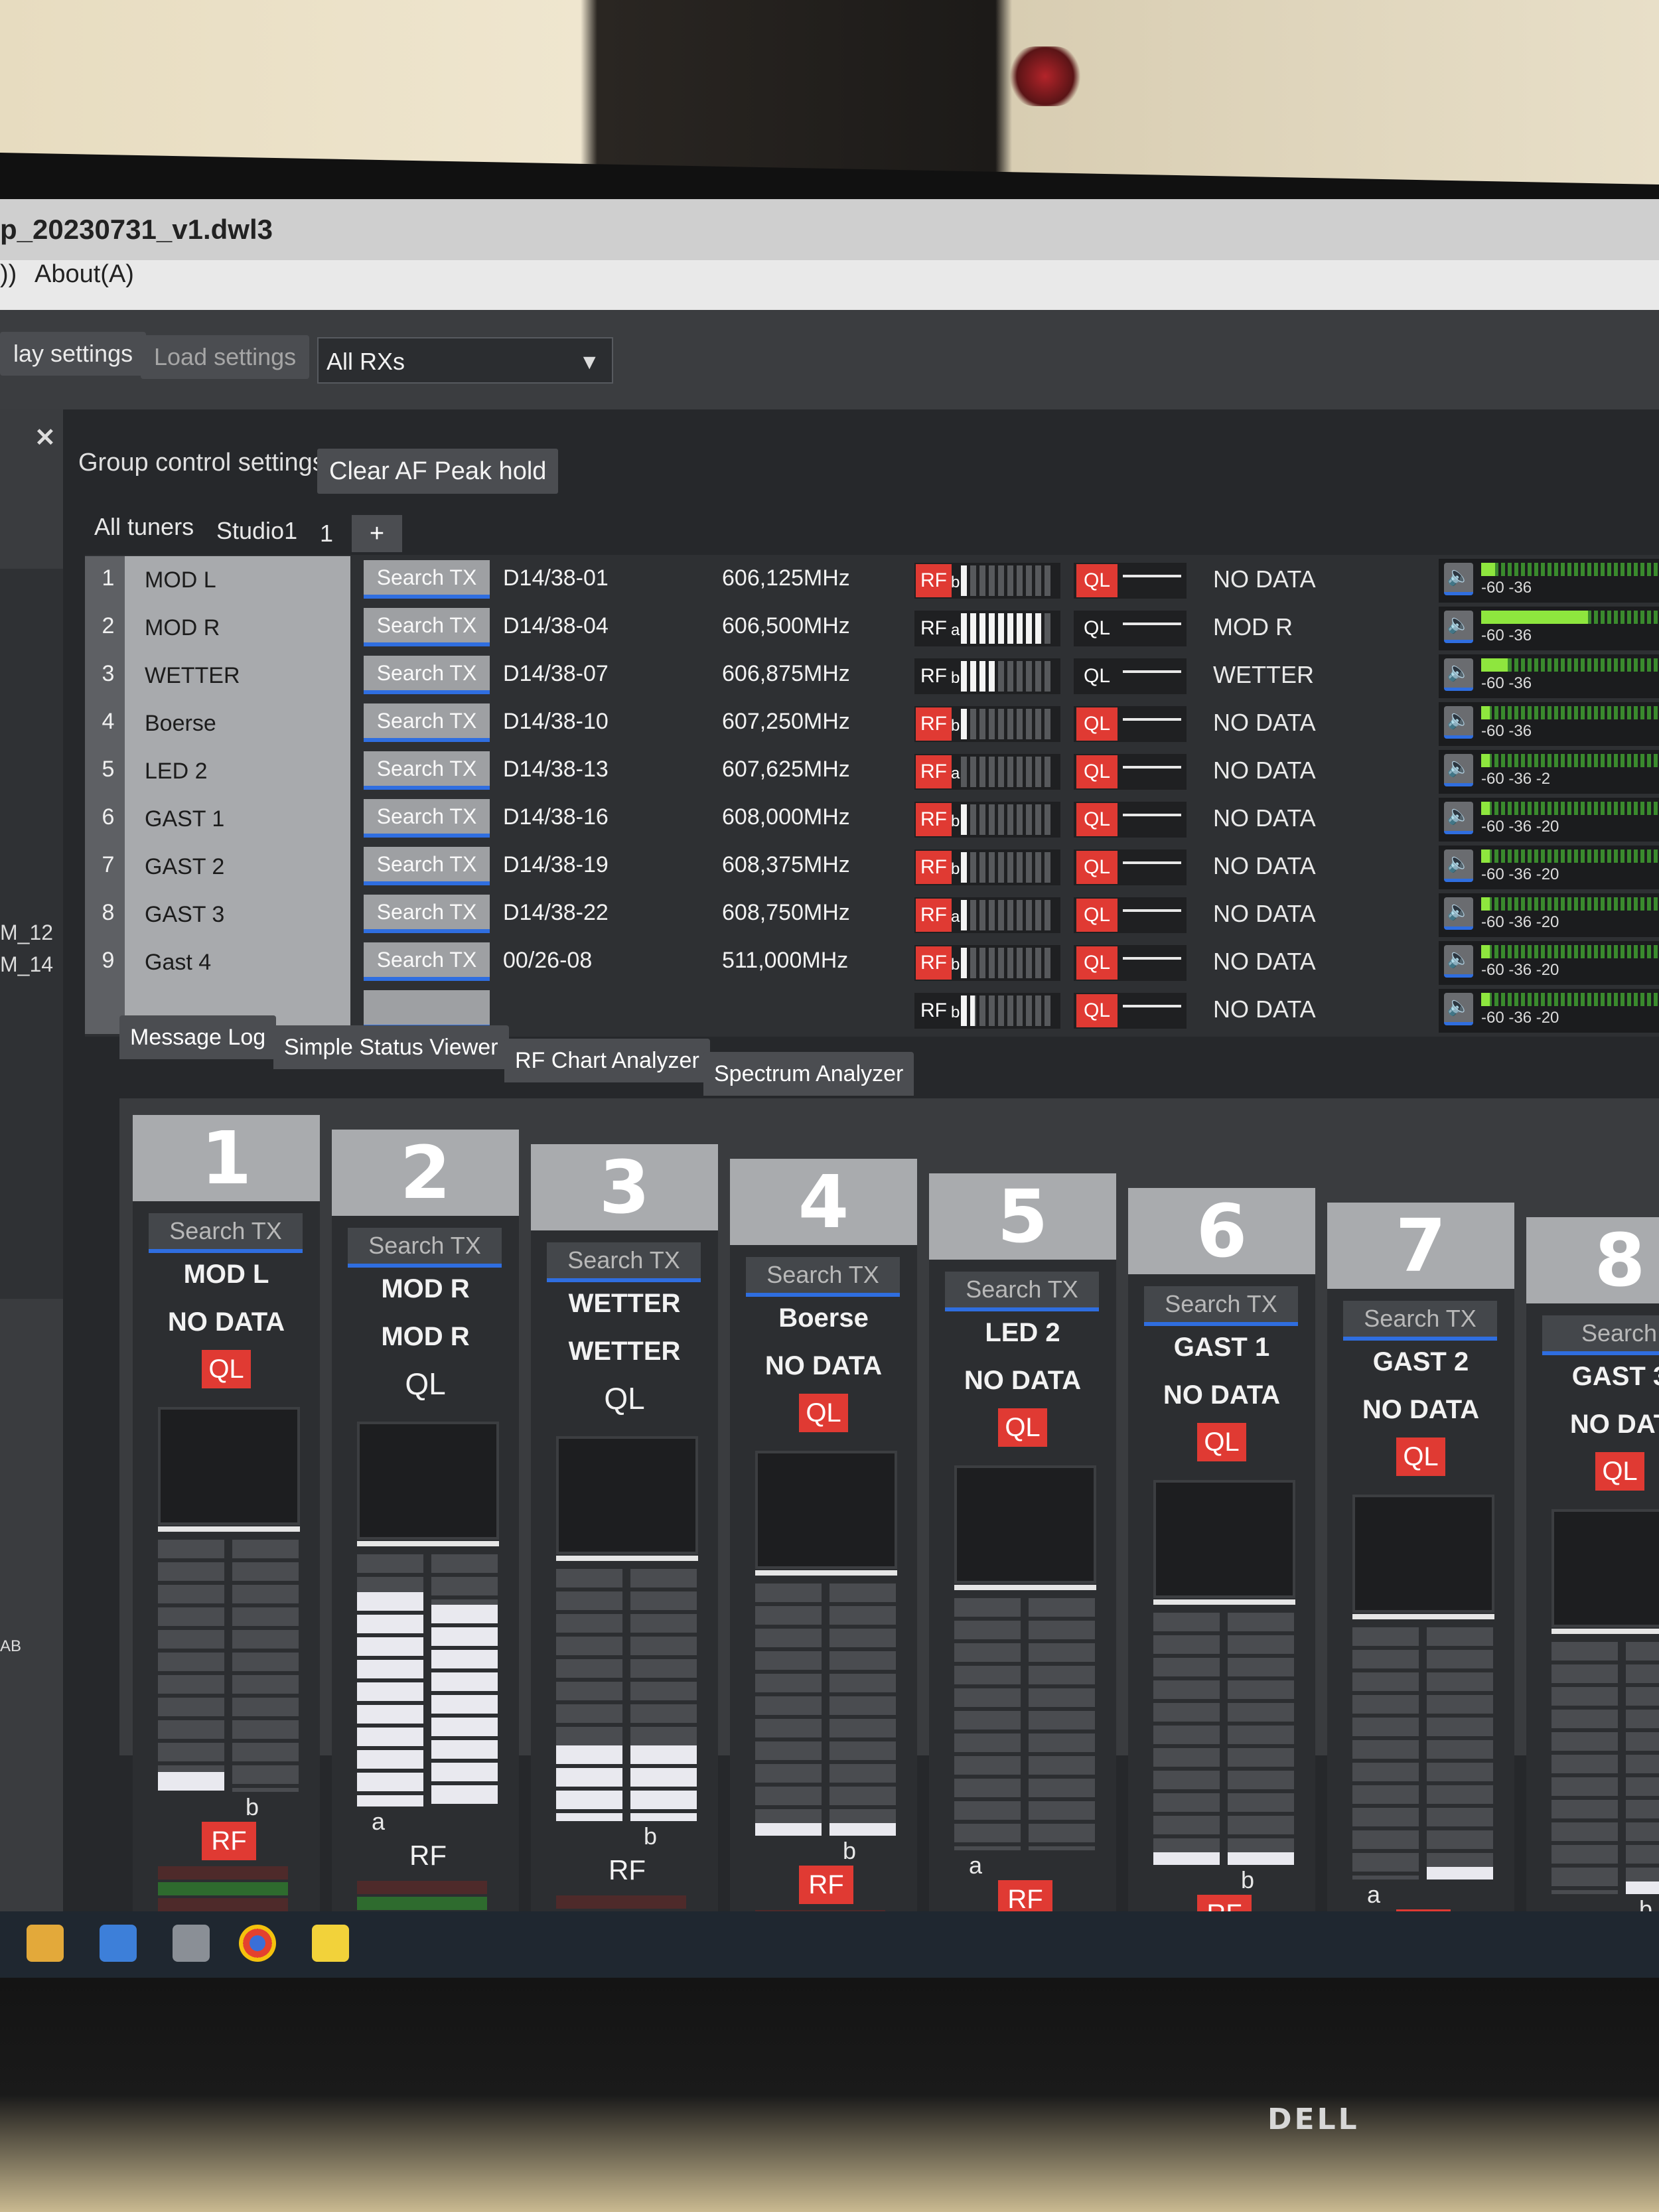 This screenshot has height=2212, width=1659. What do you see at coordinates (556, 817) in the screenshot?
I see `tx-id: D14/38-16` at bounding box center [556, 817].